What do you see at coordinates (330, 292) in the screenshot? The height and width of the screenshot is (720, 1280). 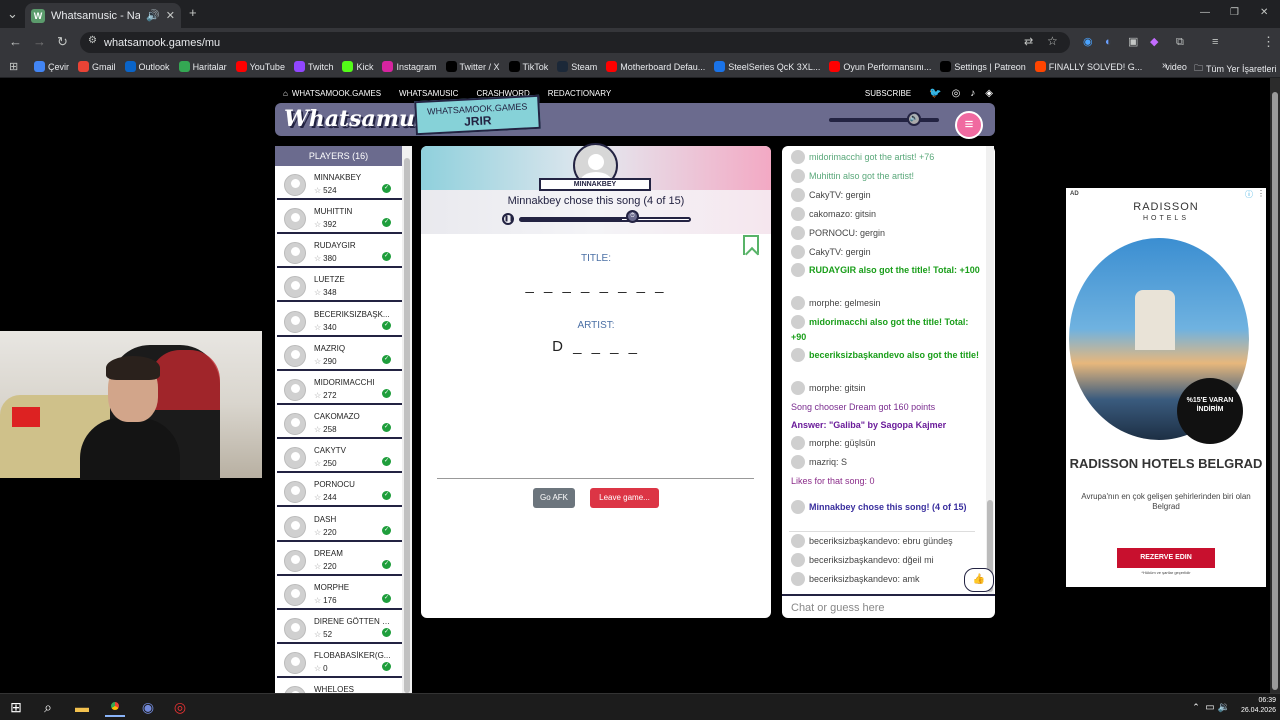 I see `player-score-value: 348` at bounding box center [330, 292].